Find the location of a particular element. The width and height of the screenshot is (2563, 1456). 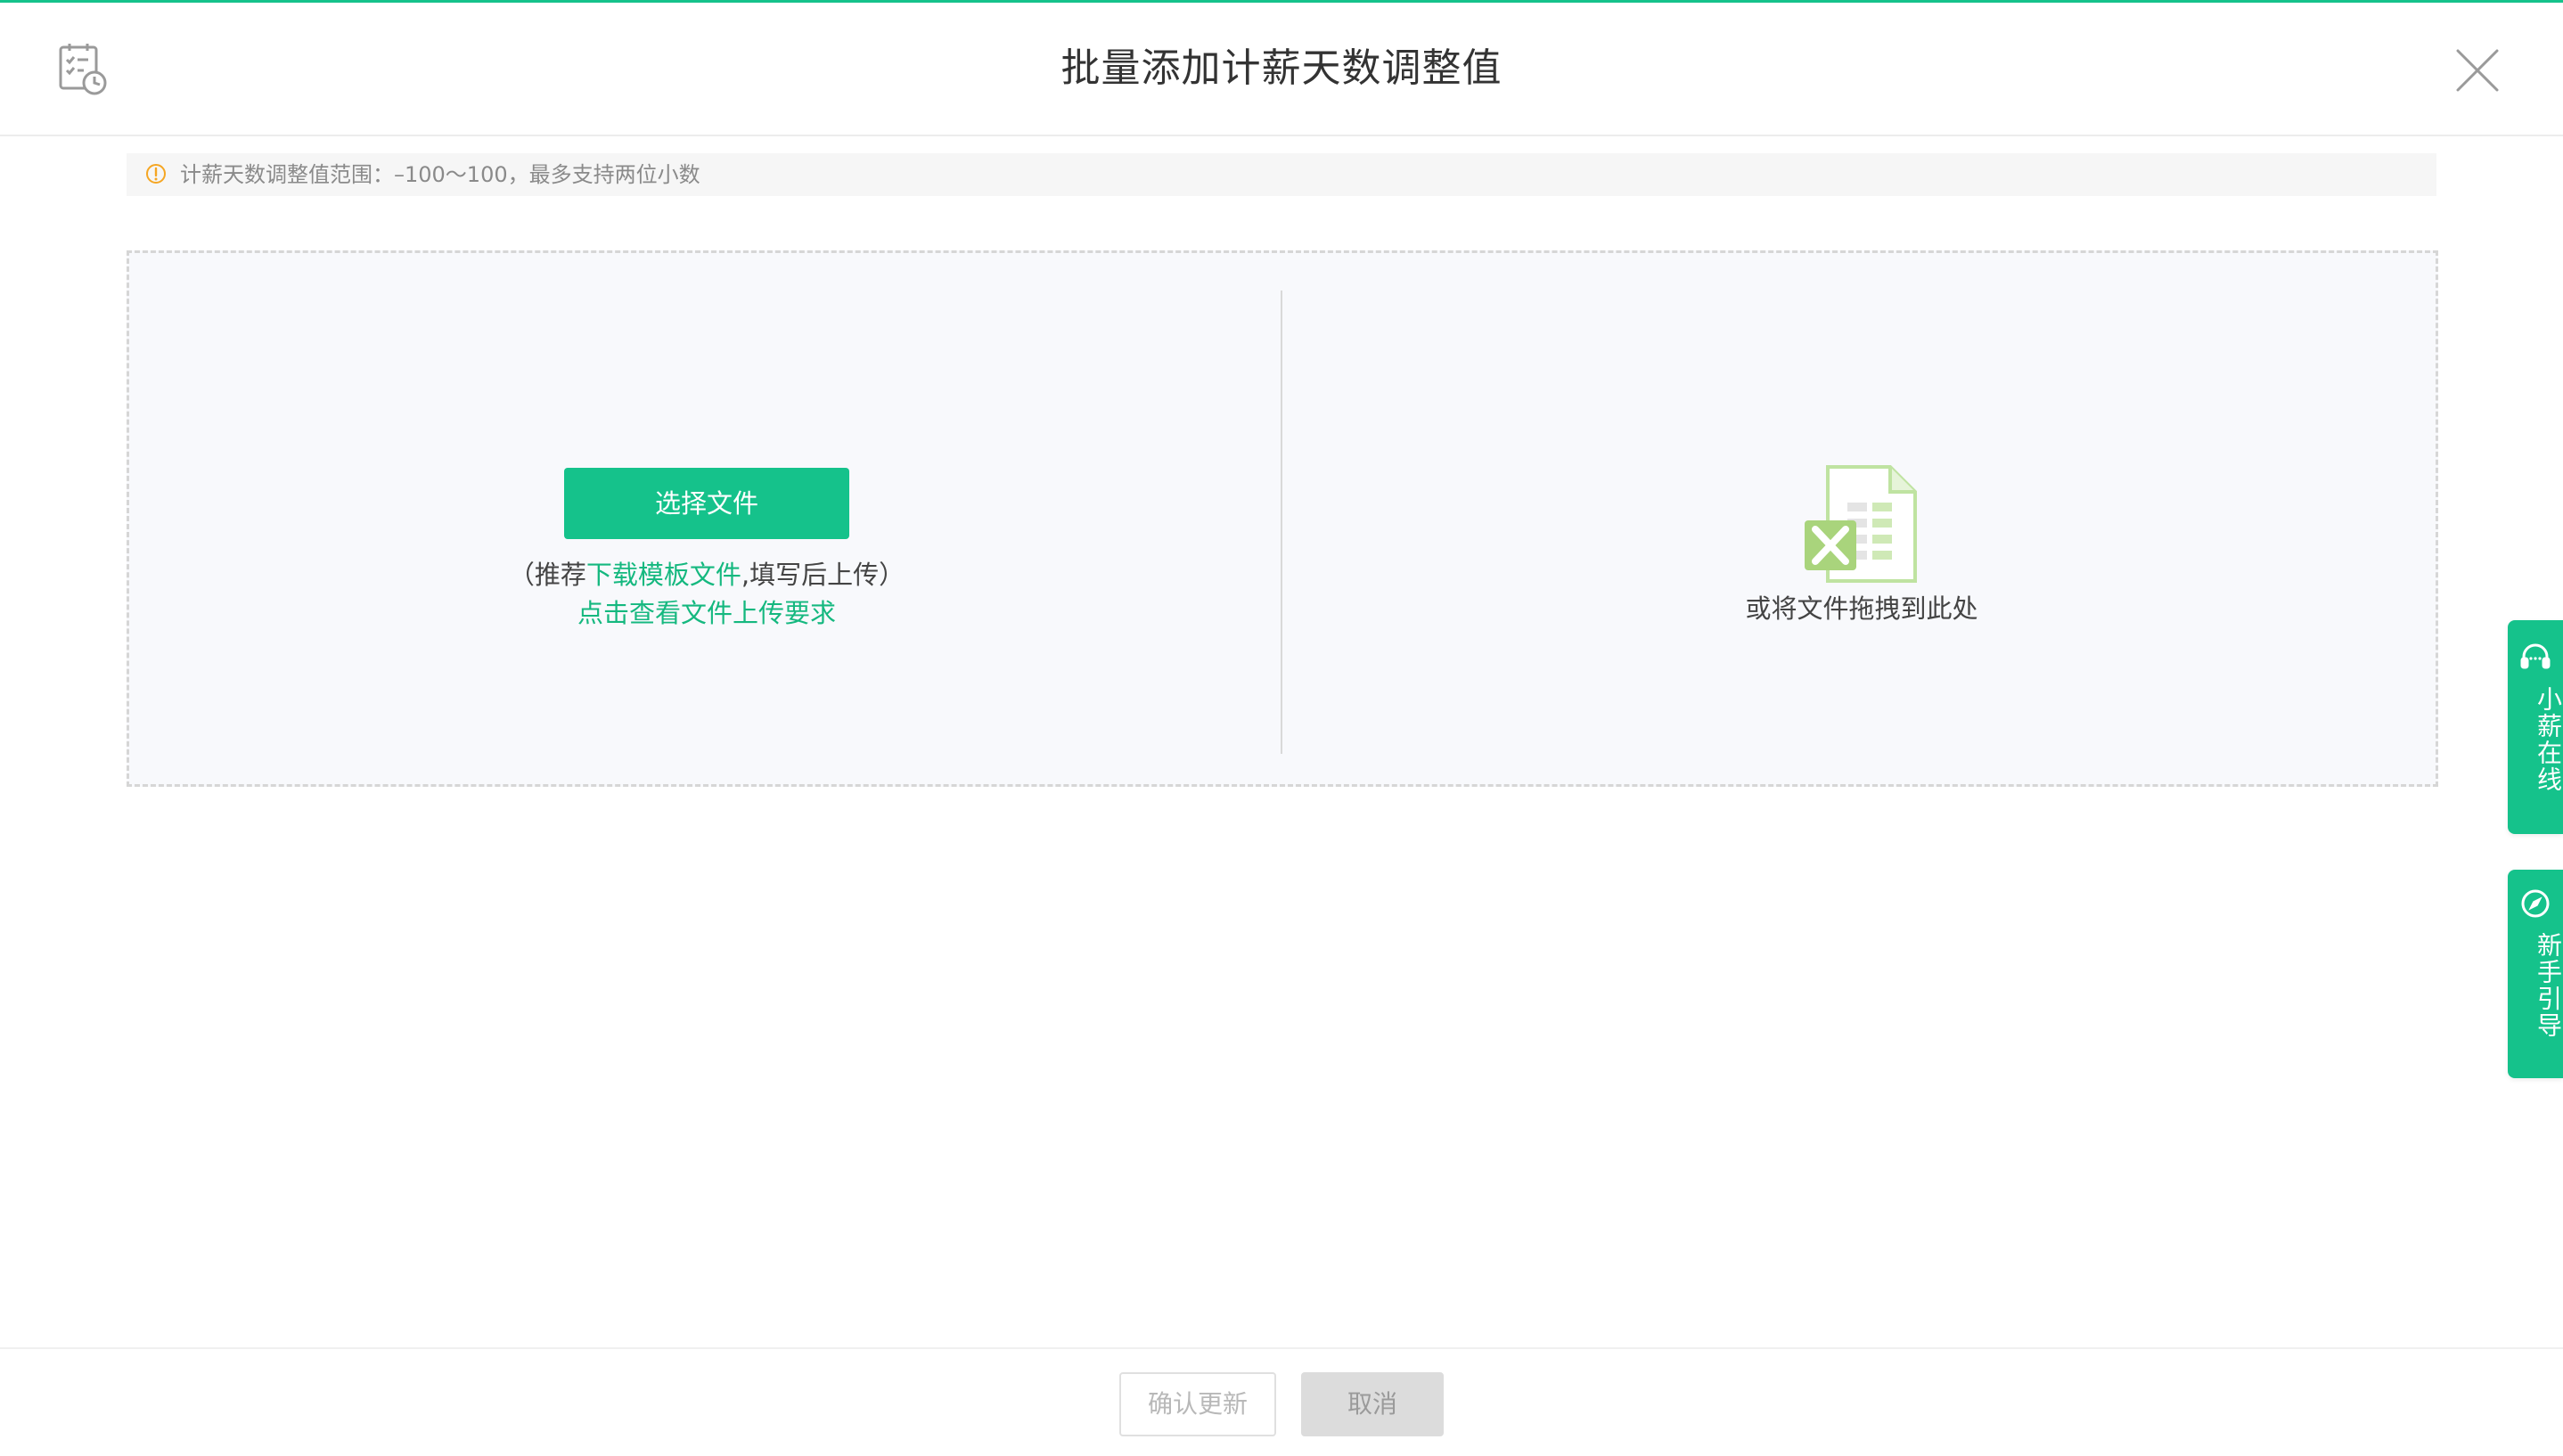

online-support-tab: 小薪在线 is located at coordinates (2535, 727).